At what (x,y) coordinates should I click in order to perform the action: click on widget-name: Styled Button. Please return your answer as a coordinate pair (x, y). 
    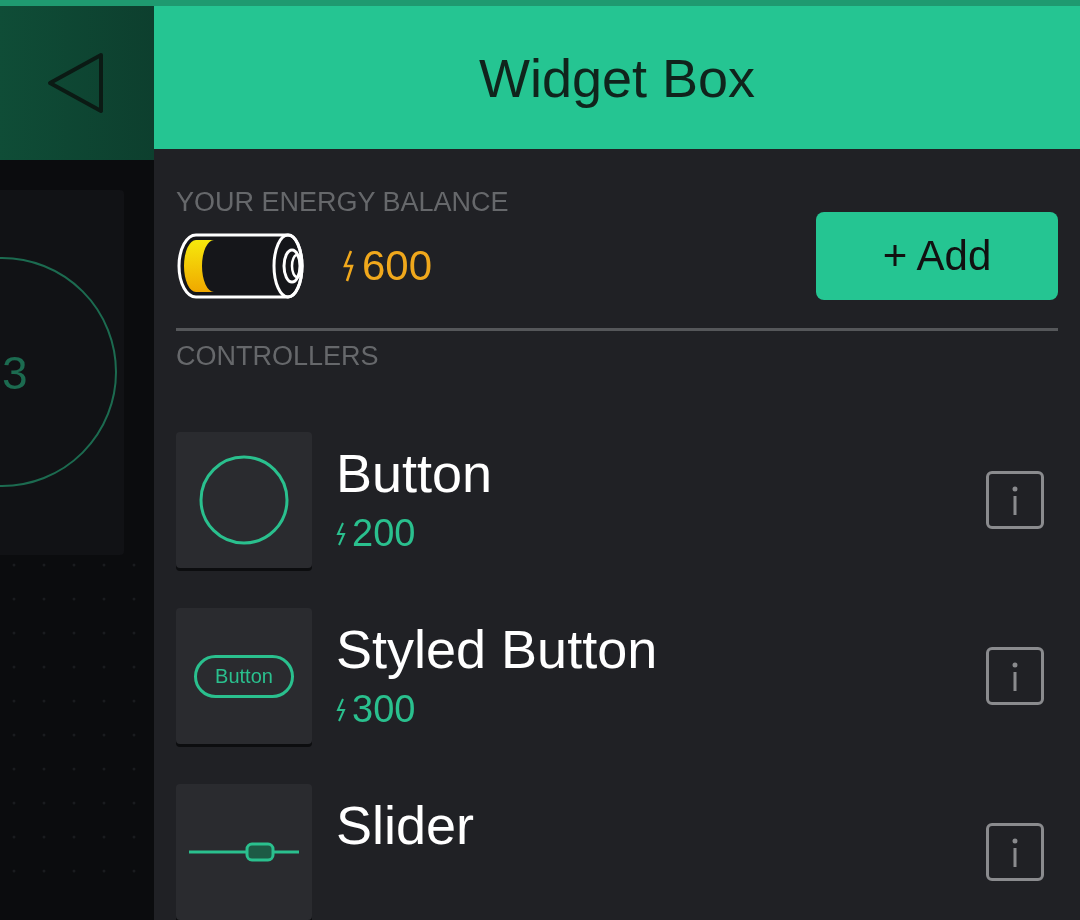
    Looking at the image, I should click on (497, 649).